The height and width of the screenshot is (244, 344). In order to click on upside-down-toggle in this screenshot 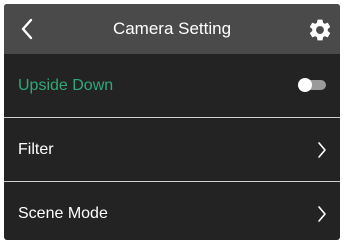, I will do `click(312, 85)`.